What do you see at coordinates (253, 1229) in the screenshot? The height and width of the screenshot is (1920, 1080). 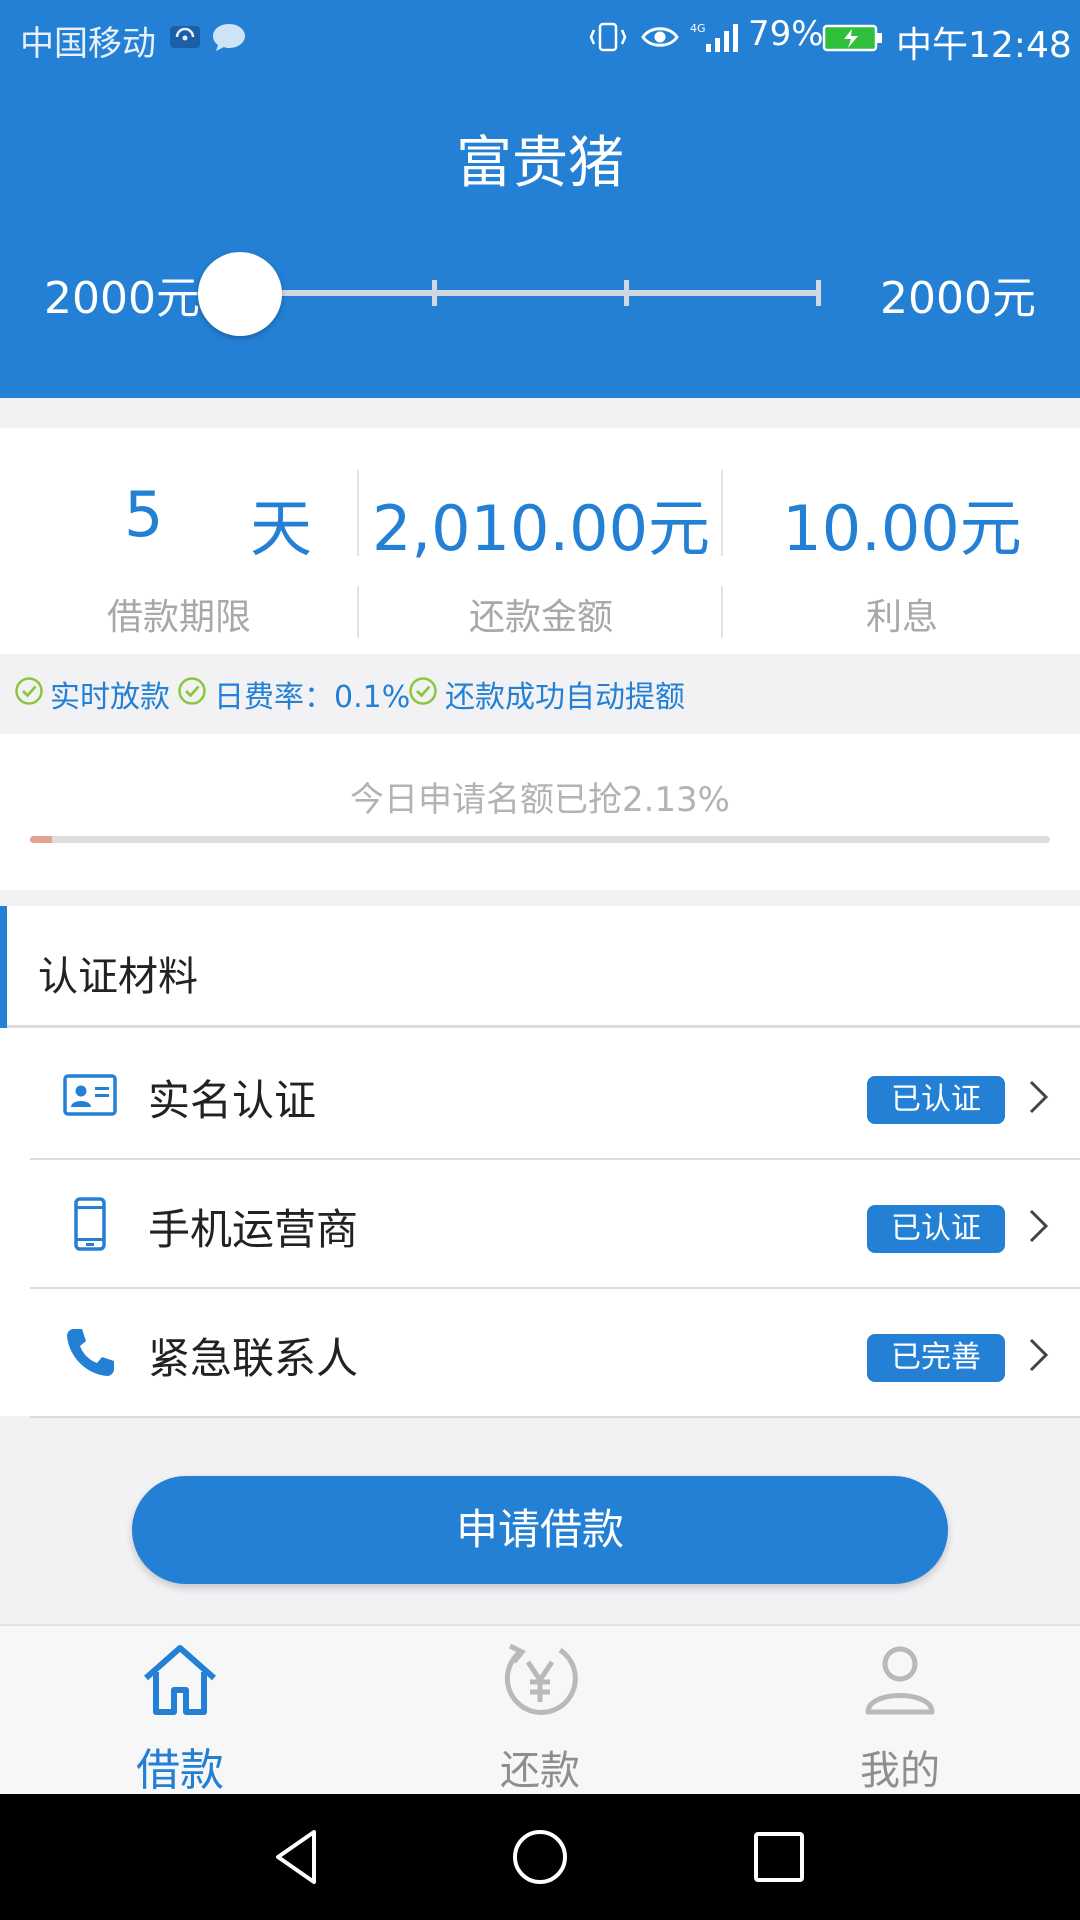 I see `cert-item-label: 手机运营商` at bounding box center [253, 1229].